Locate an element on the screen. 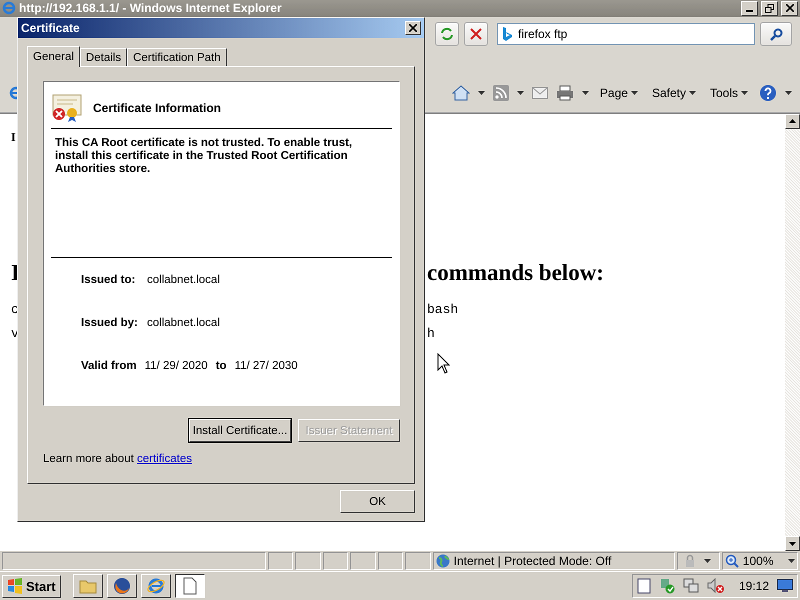 The image size is (800, 600). globe-fox-icon is located at coordinates (121, 586).